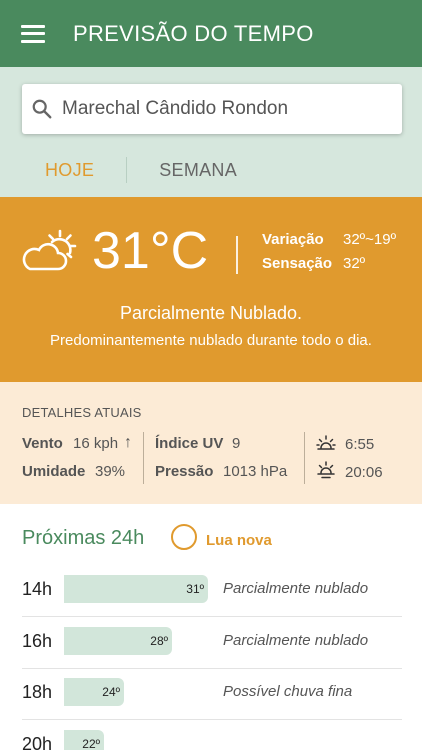  I want to click on wind-value: 16 kph, so click(96, 443).